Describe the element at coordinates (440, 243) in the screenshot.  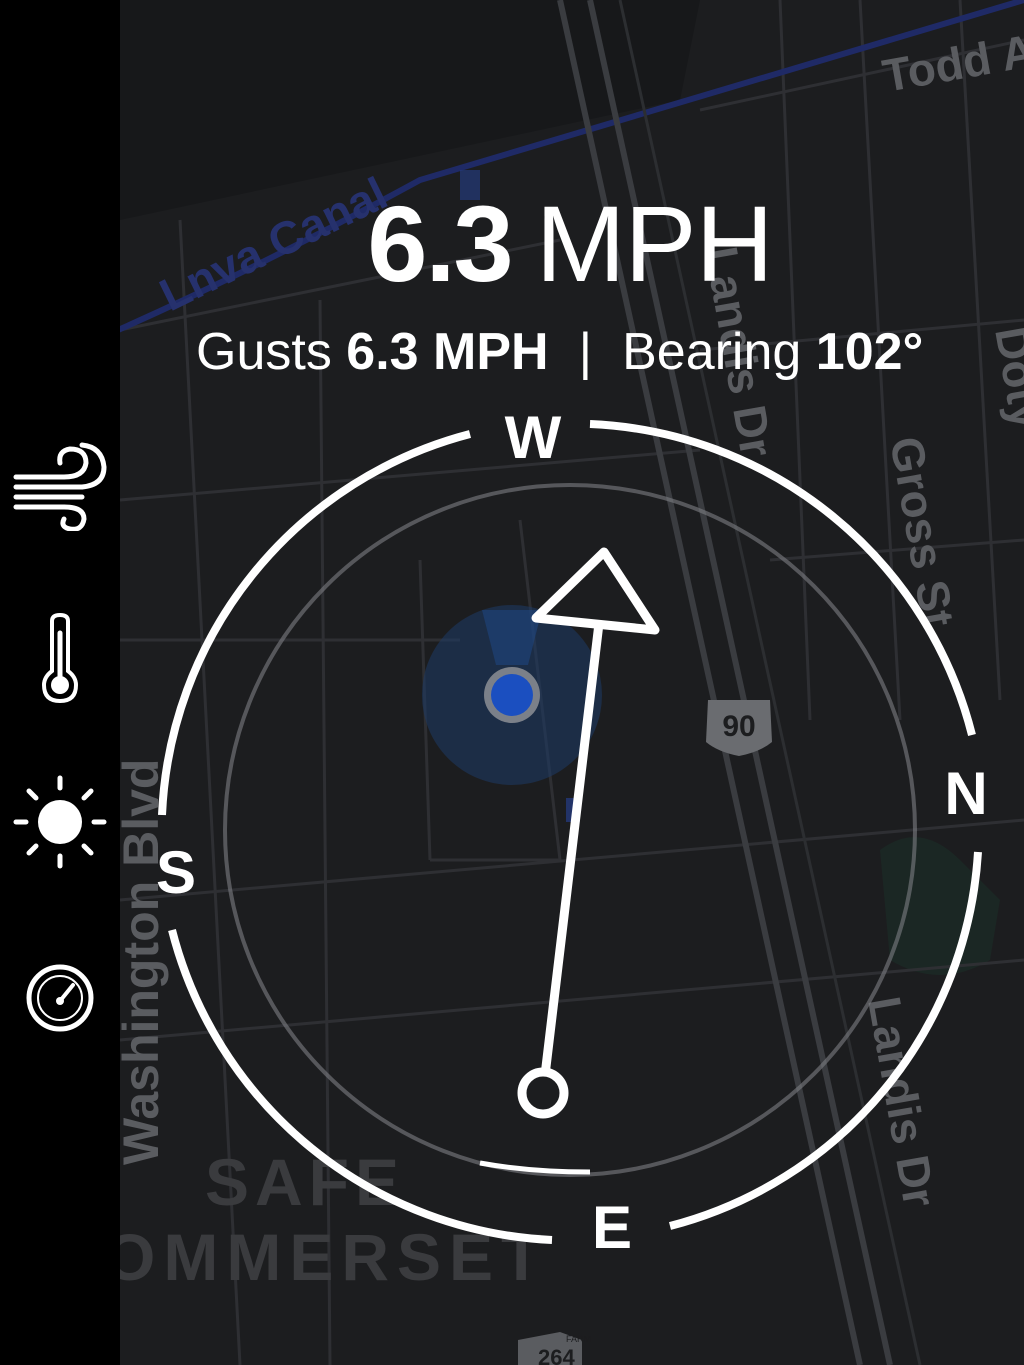
I see `wind-speed-value: 6.3` at that location.